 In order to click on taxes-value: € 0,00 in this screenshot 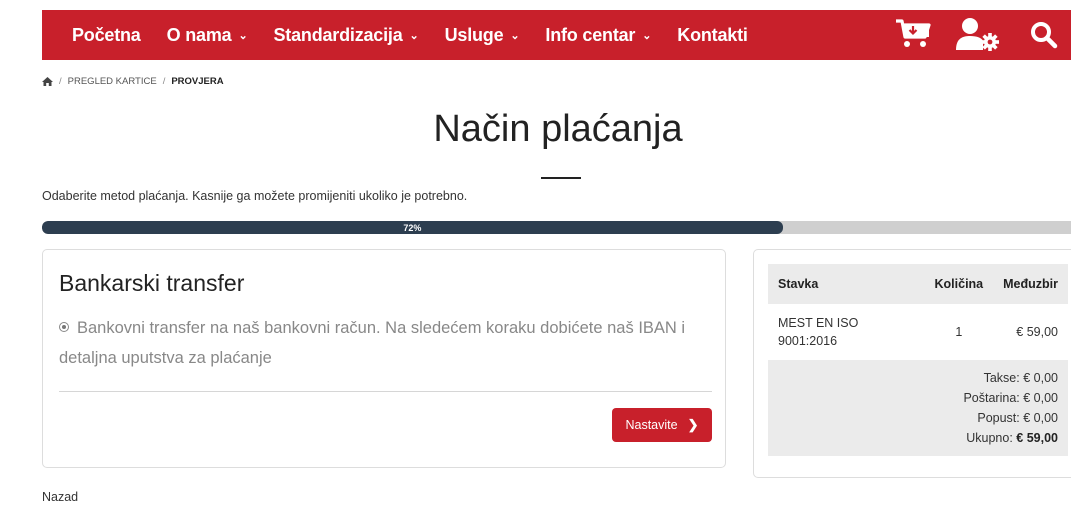, I will do `click(1040, 378)`.